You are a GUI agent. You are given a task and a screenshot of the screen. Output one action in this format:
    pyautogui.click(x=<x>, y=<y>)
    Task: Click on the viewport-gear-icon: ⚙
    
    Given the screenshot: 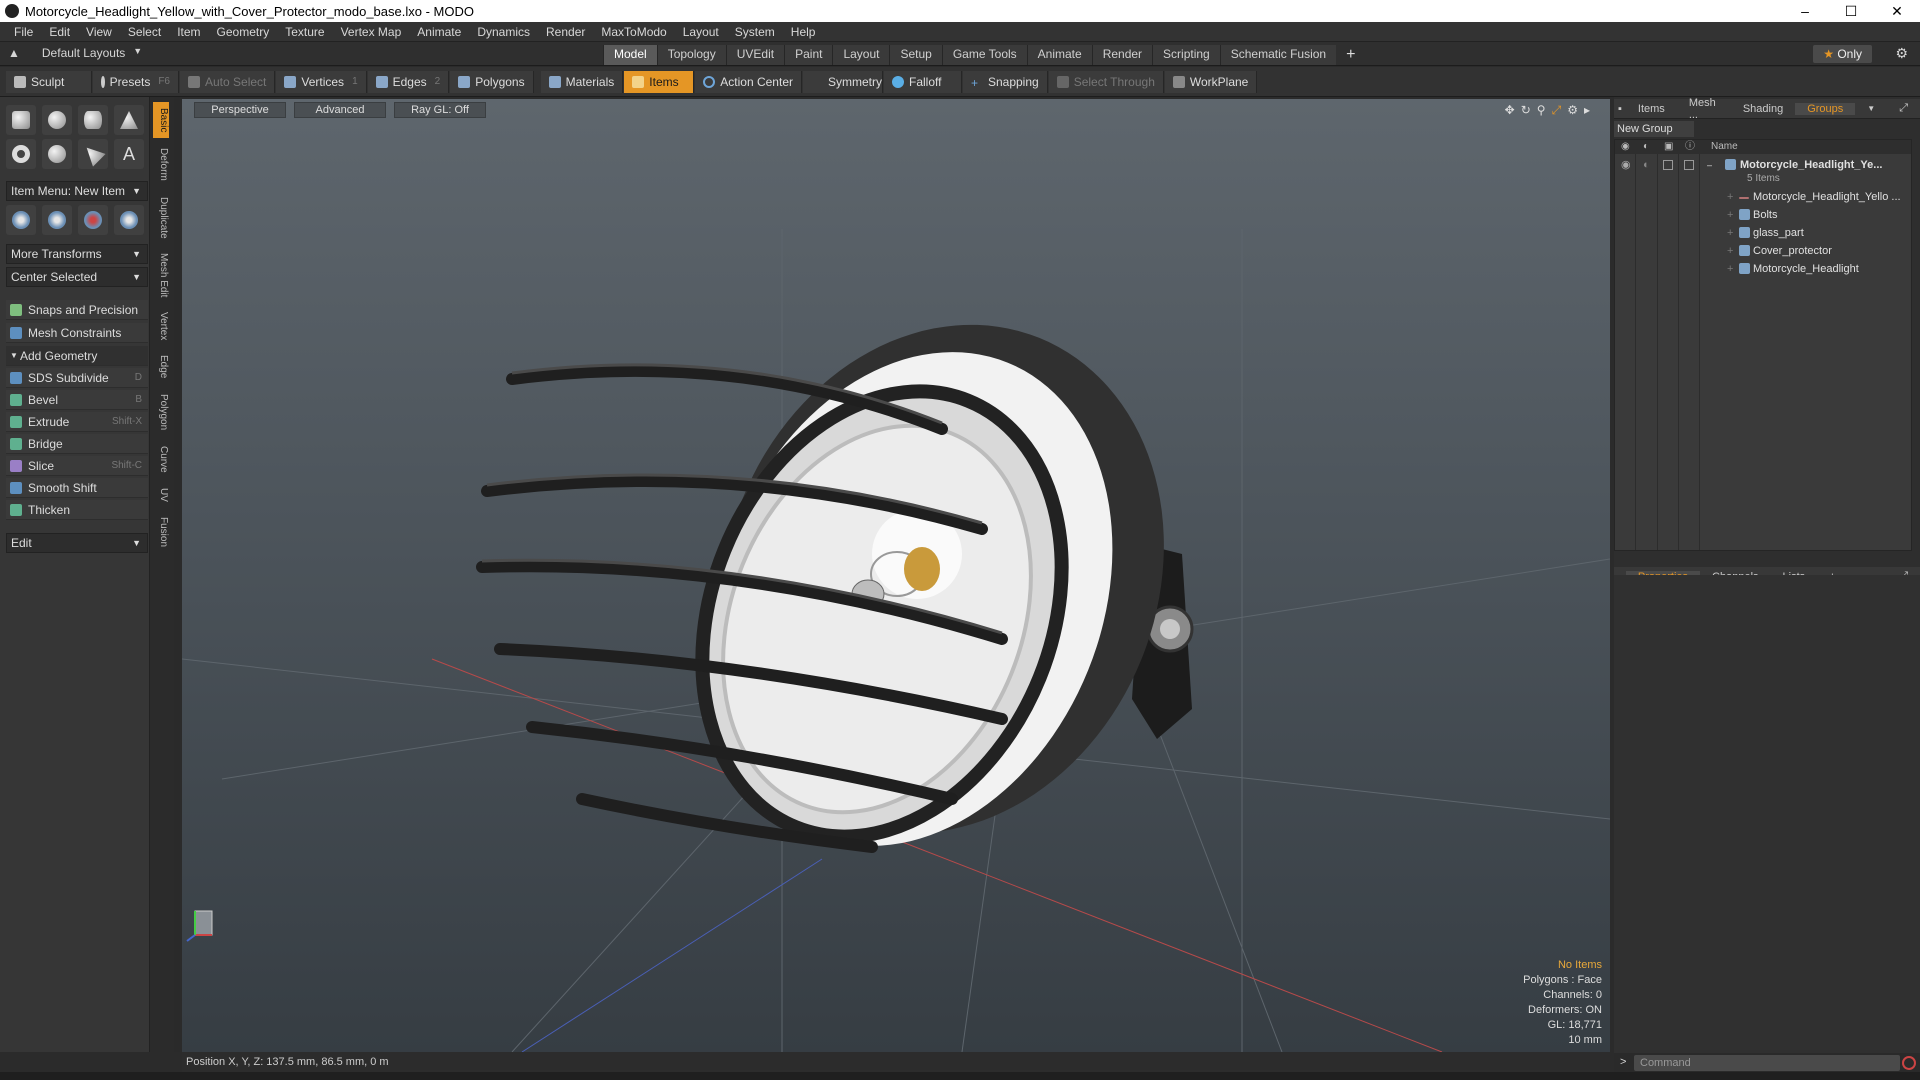 What is the action you would take?
    pyautogui.click(x=1575, y=110)
    